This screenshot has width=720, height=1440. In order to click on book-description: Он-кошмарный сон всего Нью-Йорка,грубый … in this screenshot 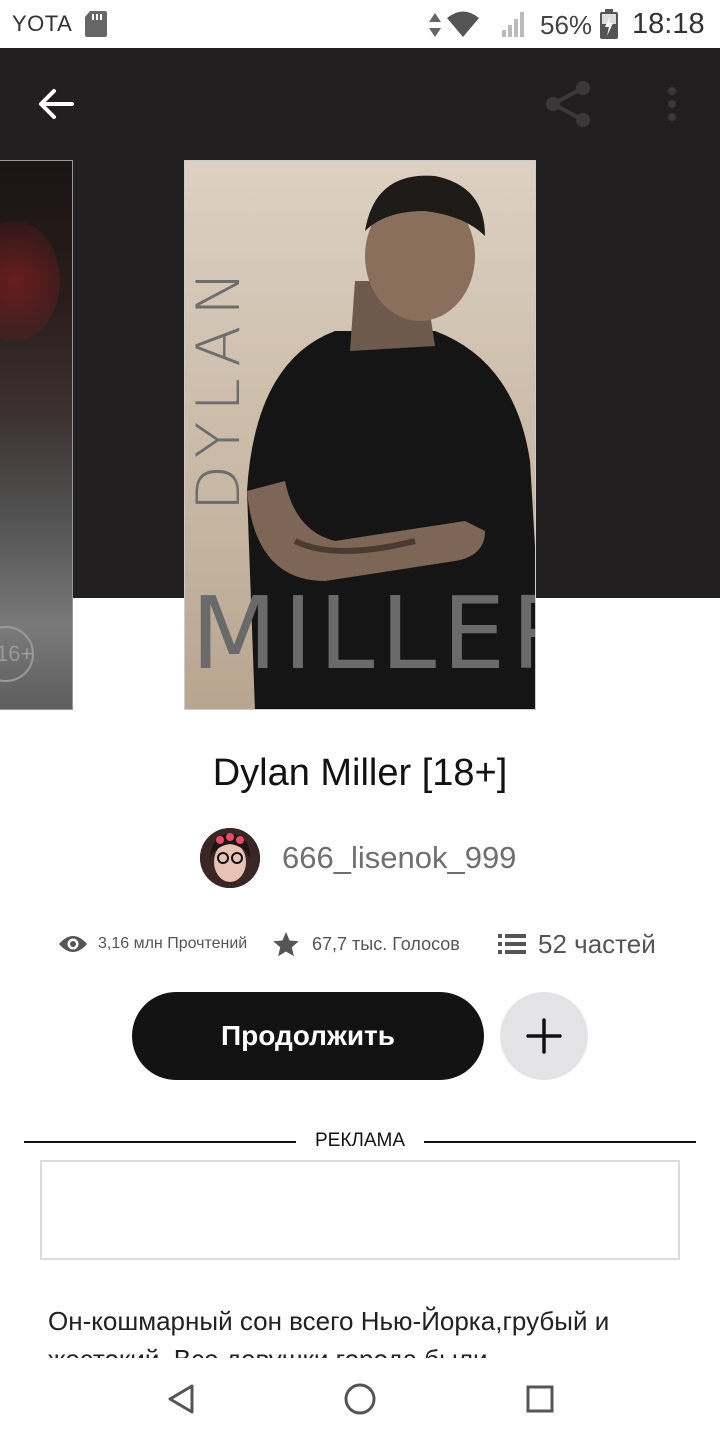, I will do `click(363, 1333)`.